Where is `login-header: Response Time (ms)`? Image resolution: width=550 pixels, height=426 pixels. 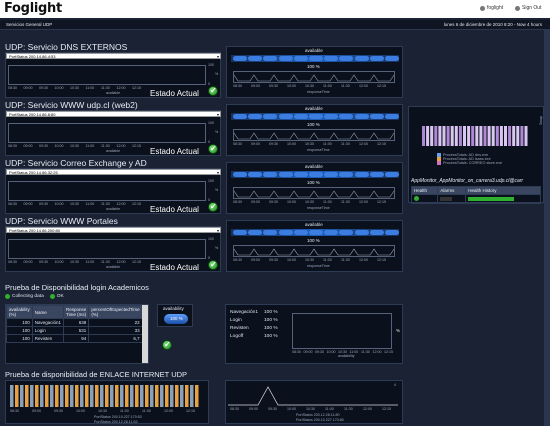
login-header: Response Time (ms) is located at coordinates (76, 312).